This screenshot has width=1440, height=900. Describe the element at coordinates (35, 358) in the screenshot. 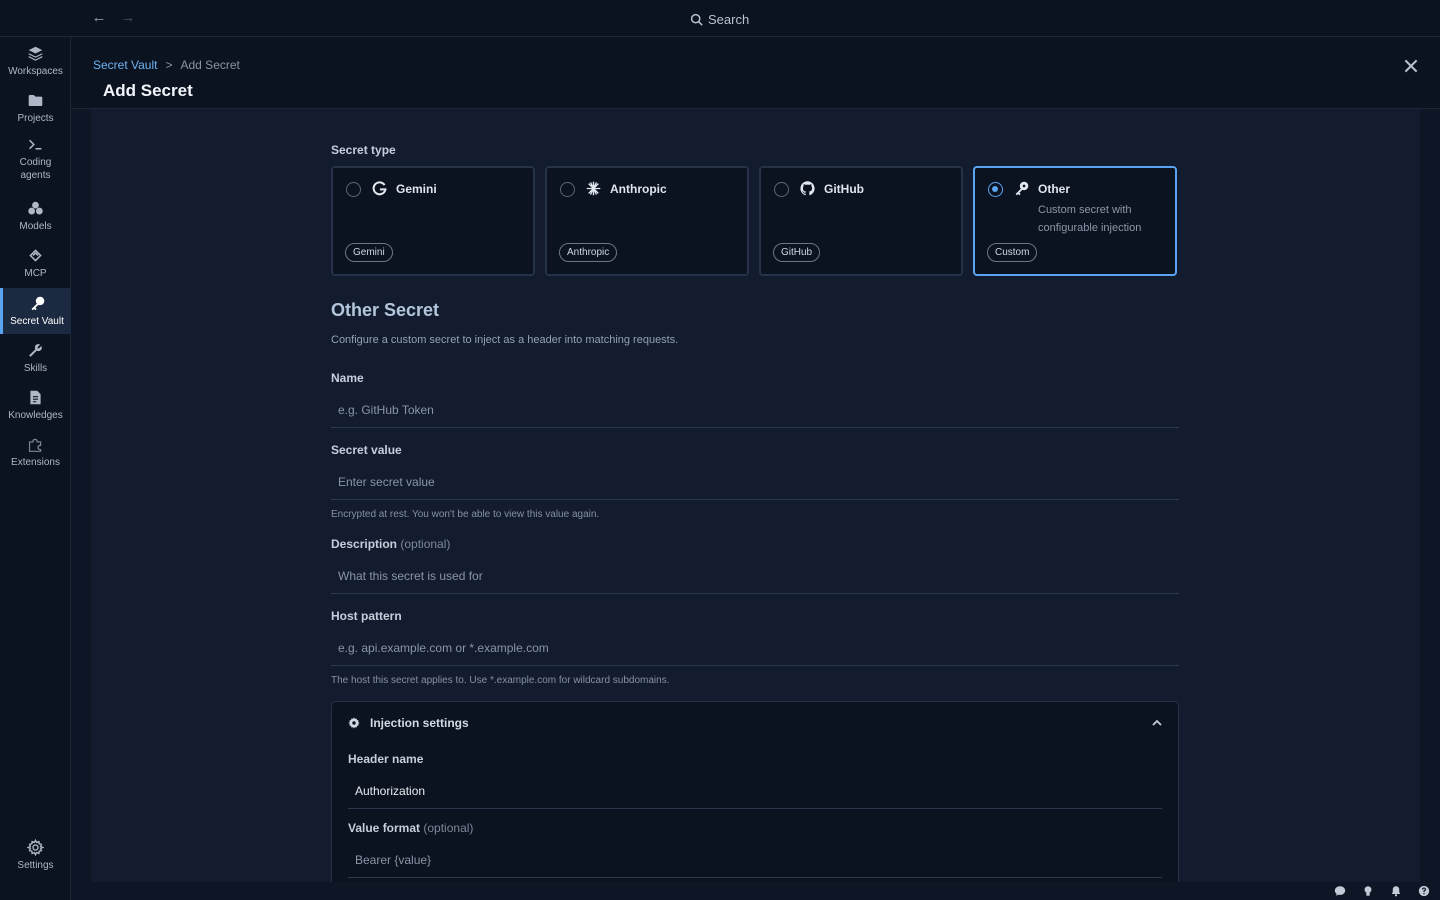

I see `sidebar-item-skills: Skills` at that location.